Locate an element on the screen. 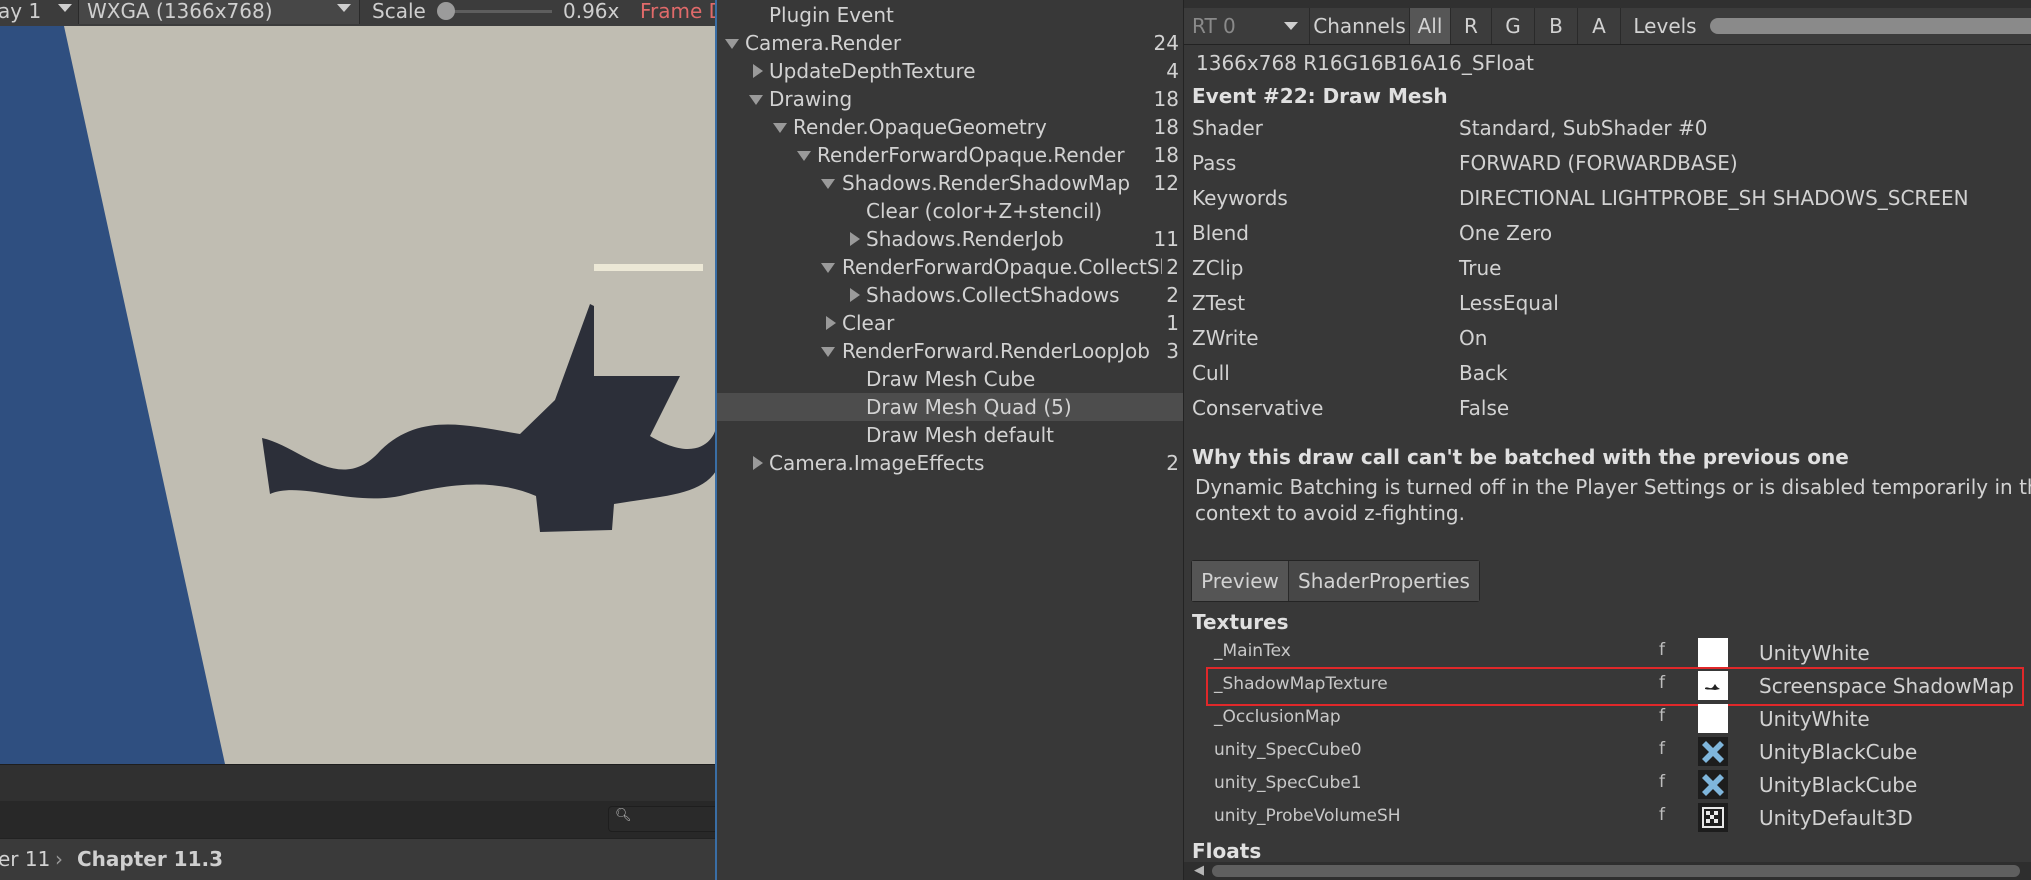 The image size is (2031, 880). breadcrumb-item-previous: er 11 is located at coordinates (25, 859).